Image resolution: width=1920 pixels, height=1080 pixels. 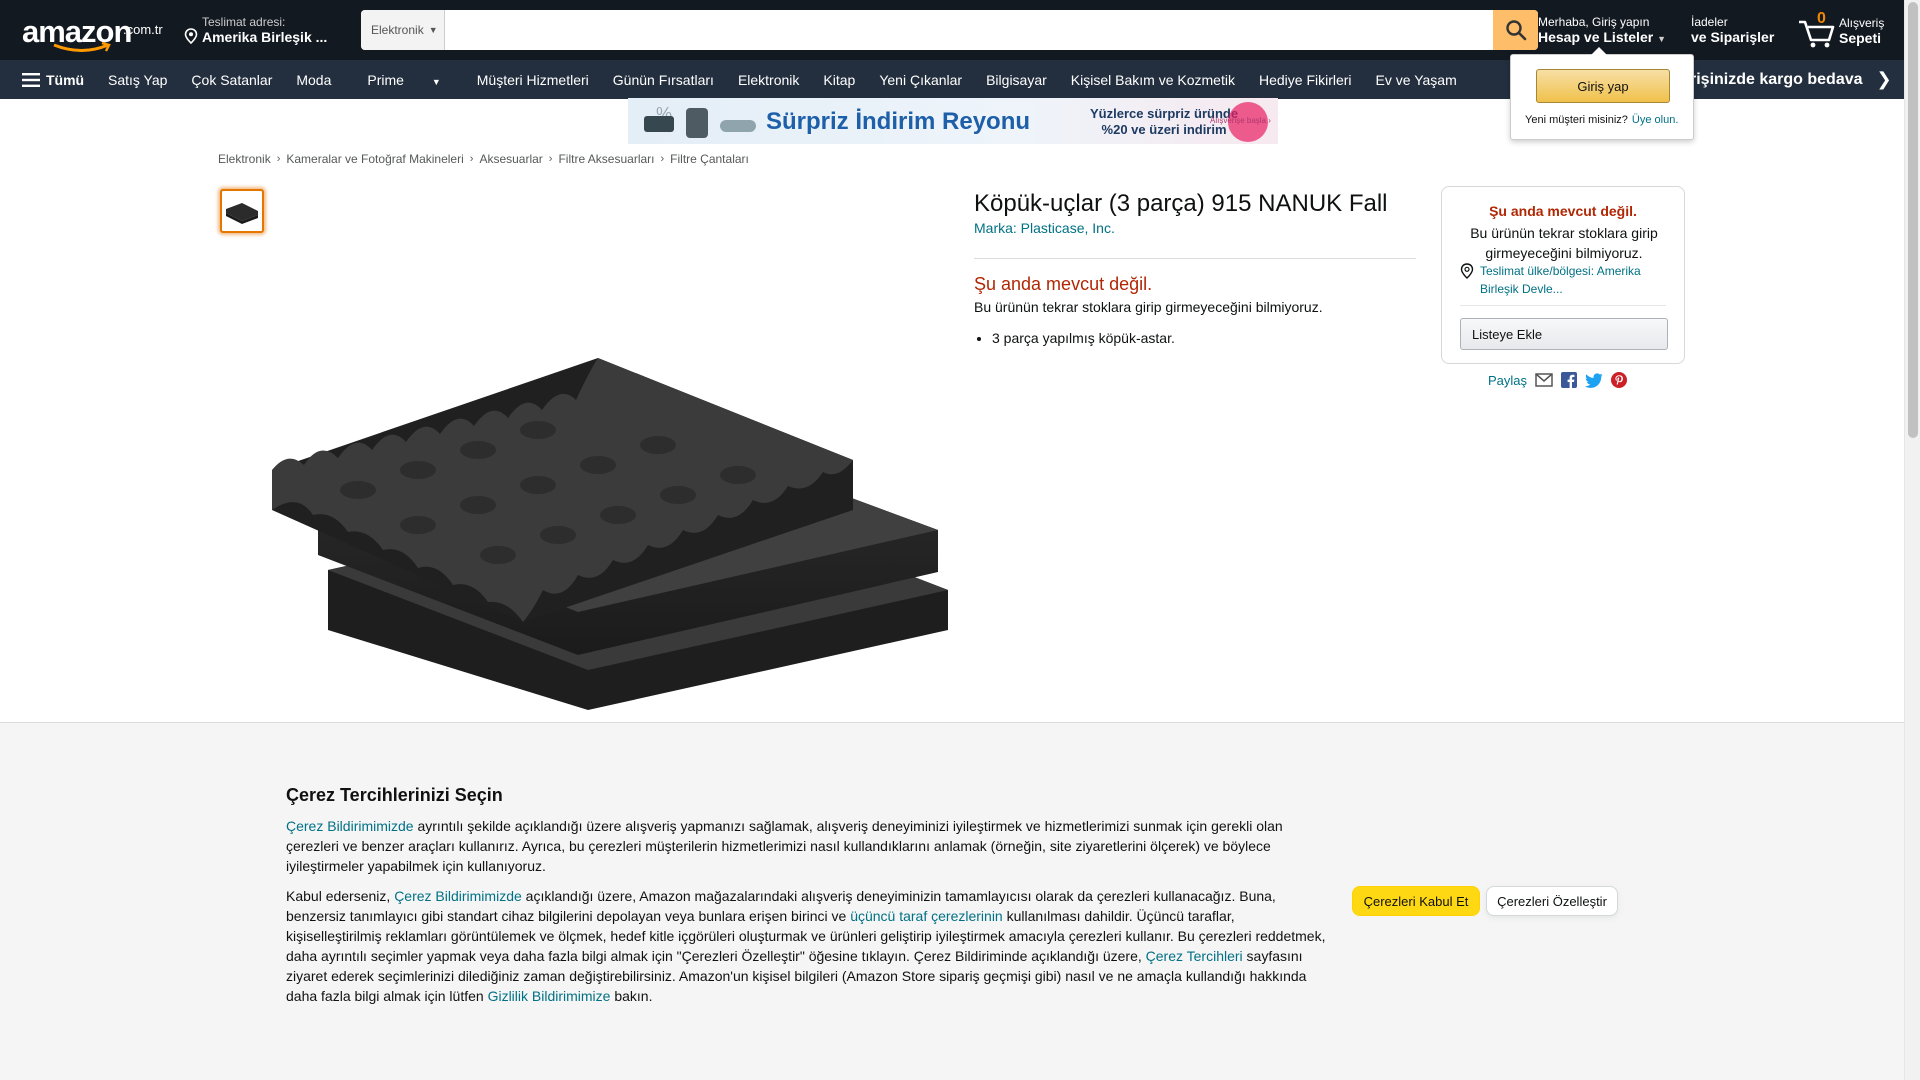 I want to click on cart-count: 0, so click(x=1821, y=18).